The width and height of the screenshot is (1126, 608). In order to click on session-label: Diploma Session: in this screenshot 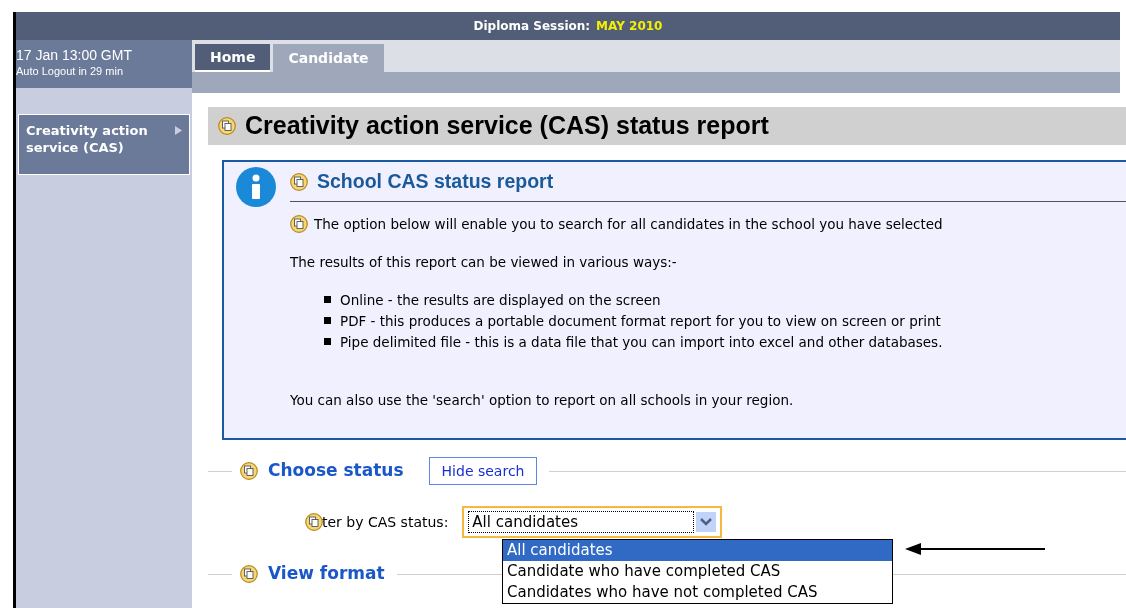, I will do `click(532, 26)`.